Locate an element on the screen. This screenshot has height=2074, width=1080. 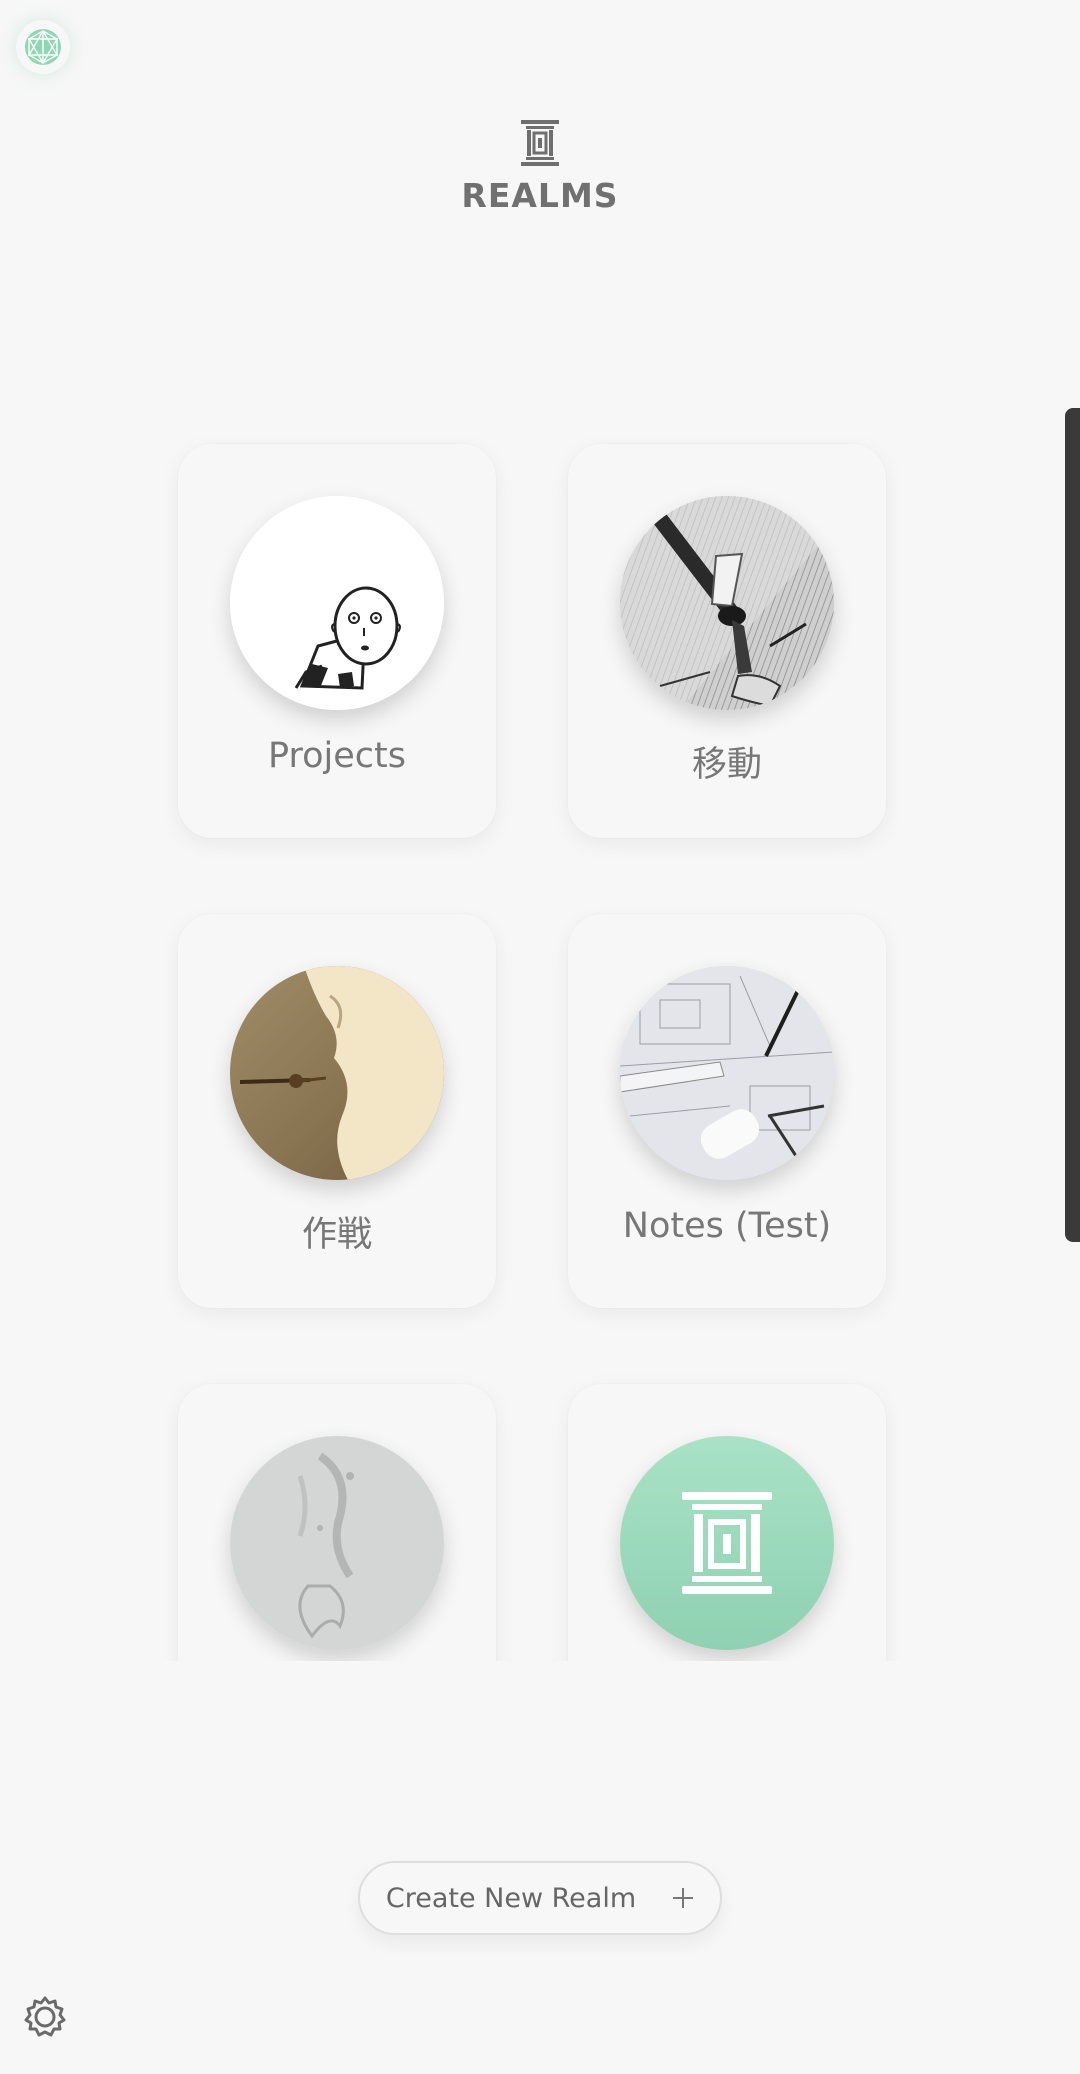
app-logo-icon is located at coordinates (43, 47).